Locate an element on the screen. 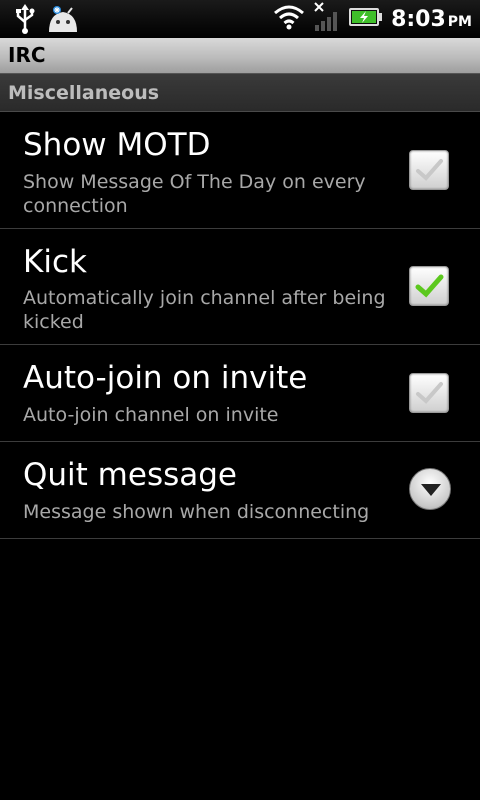 The height and width of the screenshot is (800, 480). pref-title: Show MOTD is located at coordinates (117, 145).